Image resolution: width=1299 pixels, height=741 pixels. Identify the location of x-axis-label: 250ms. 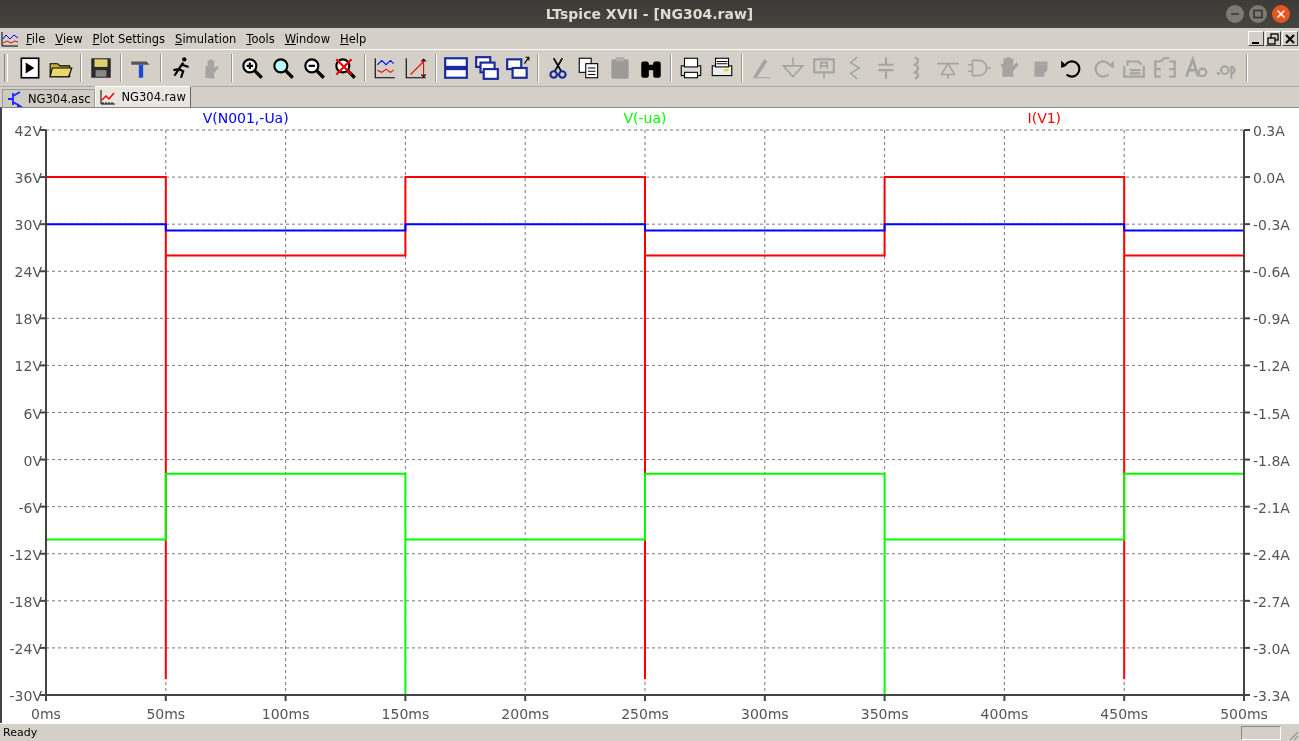
(645, 714).